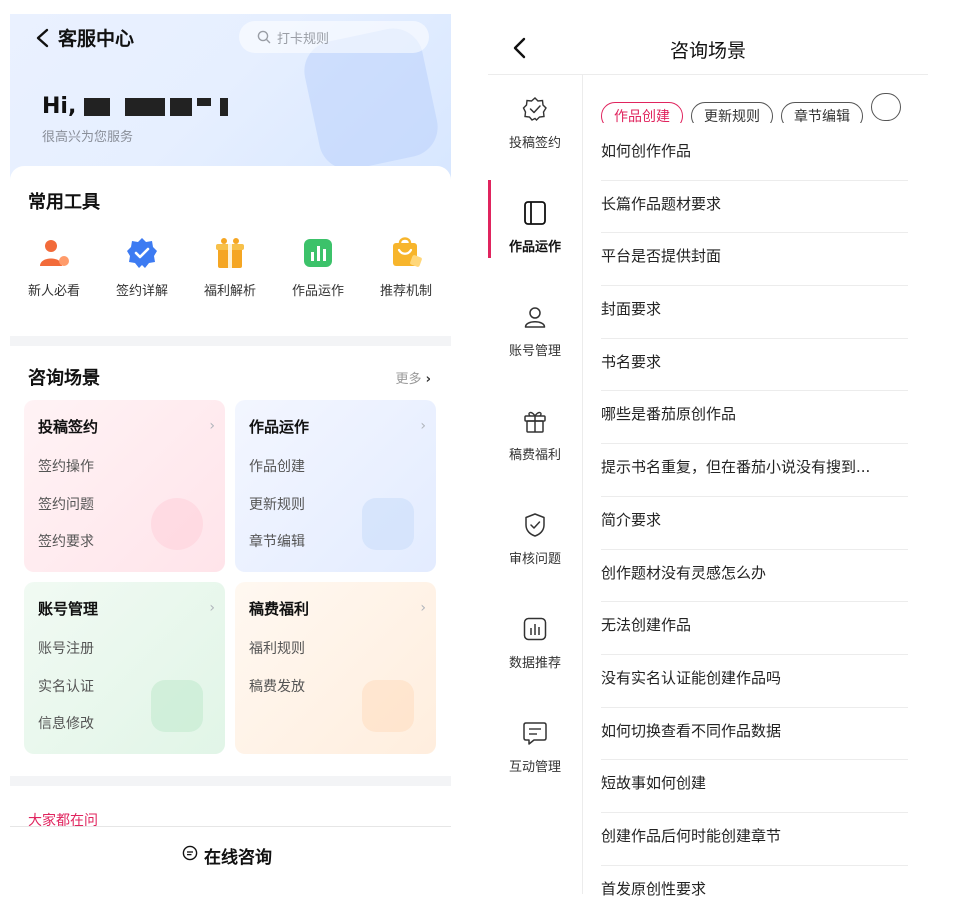 The height and width of the screenshot is (917, 978). What do you see at coordinates (754, 207) in the screenshot?
I see `question-item: 长篇作品题材要求` at bounding box center [754, 207].